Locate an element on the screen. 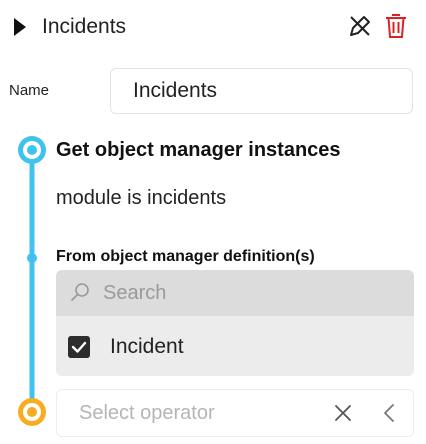  search-icon is located at coordinates (80, 292).